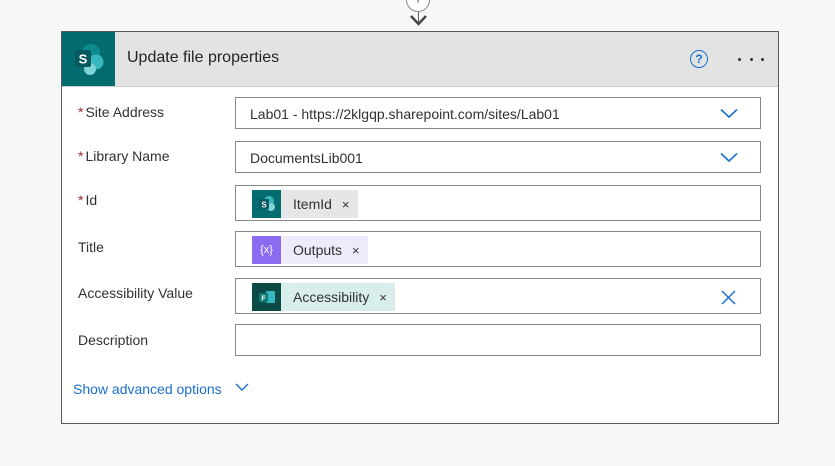 Image resolution: width=835 pixels, height=466 pixels. I want to click on accessibility-value-label: Accessibility Value, so click(135, 293).